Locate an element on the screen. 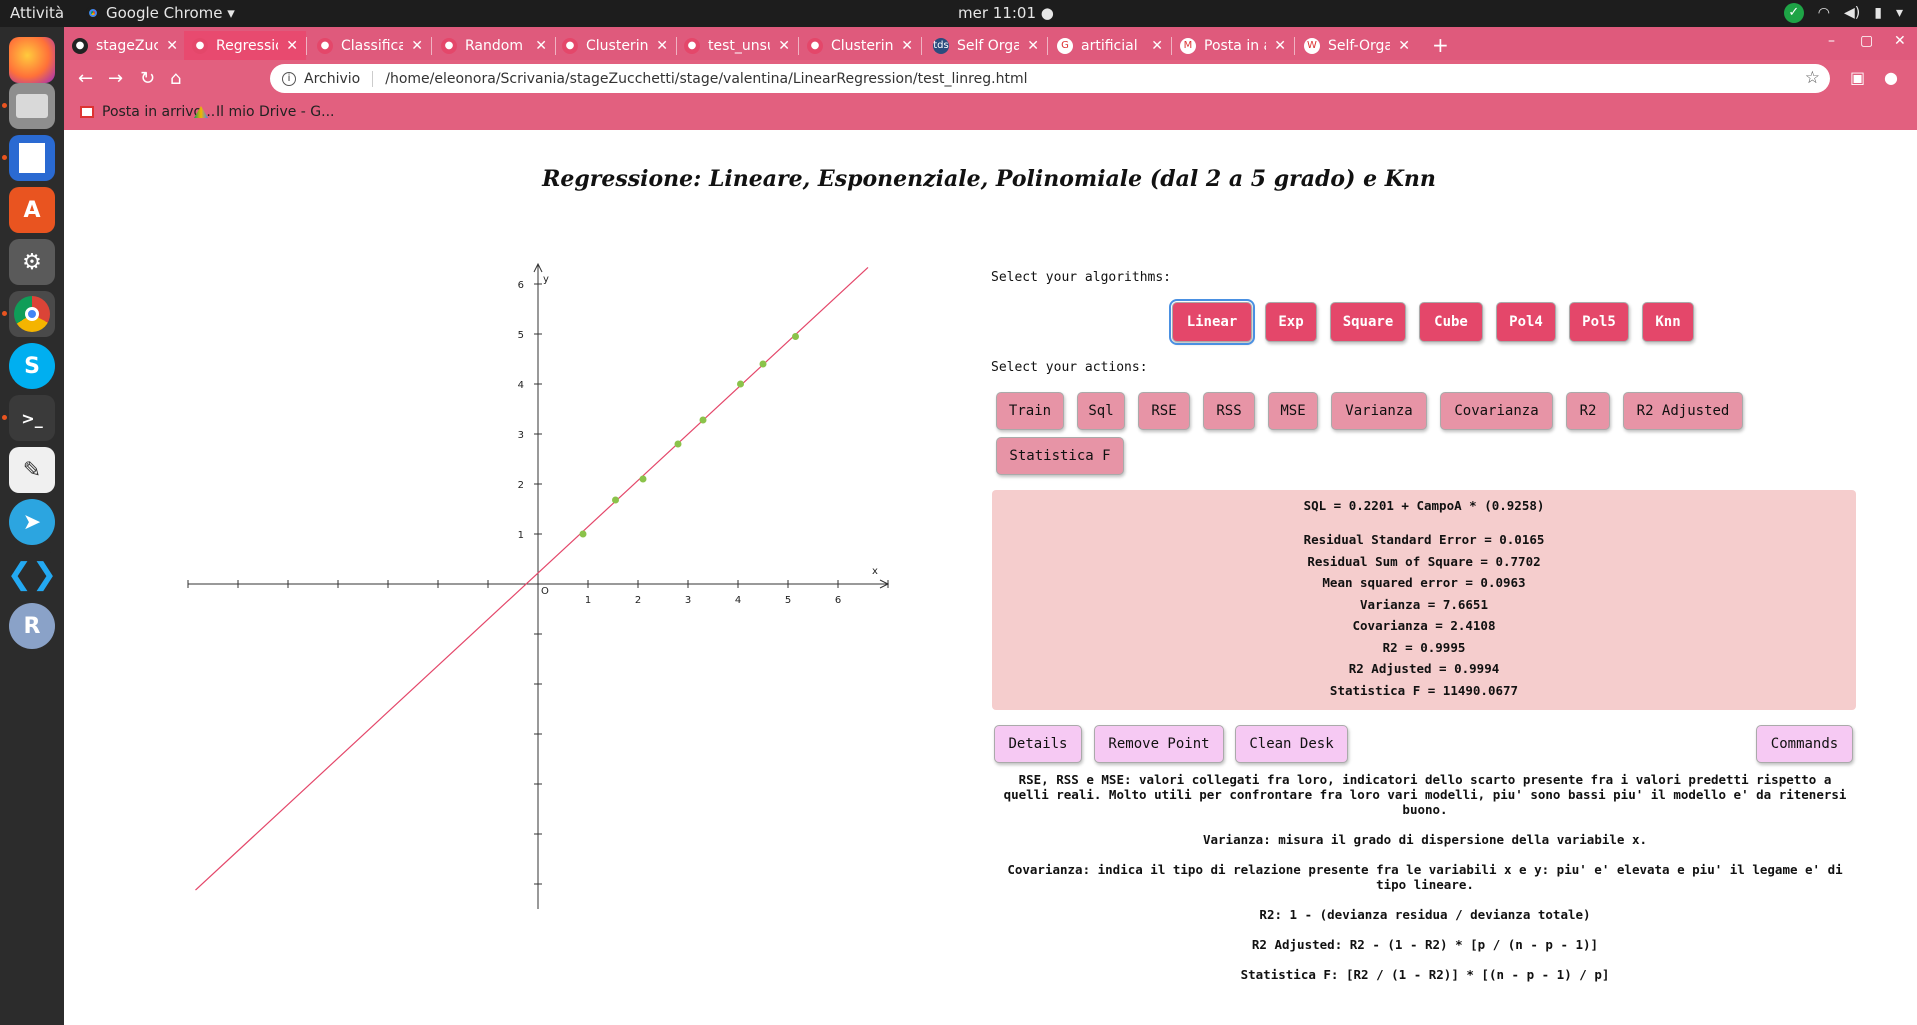  browser-tab: ● test_unsupe ✕ is located at coordinates (737, 45).